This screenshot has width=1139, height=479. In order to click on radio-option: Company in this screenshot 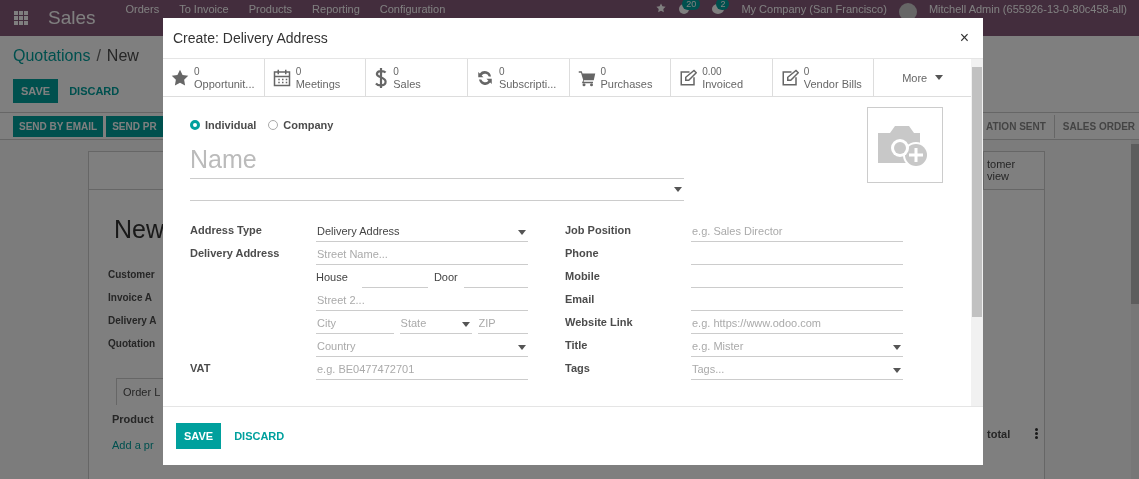, I will do `click(301, 125)`.